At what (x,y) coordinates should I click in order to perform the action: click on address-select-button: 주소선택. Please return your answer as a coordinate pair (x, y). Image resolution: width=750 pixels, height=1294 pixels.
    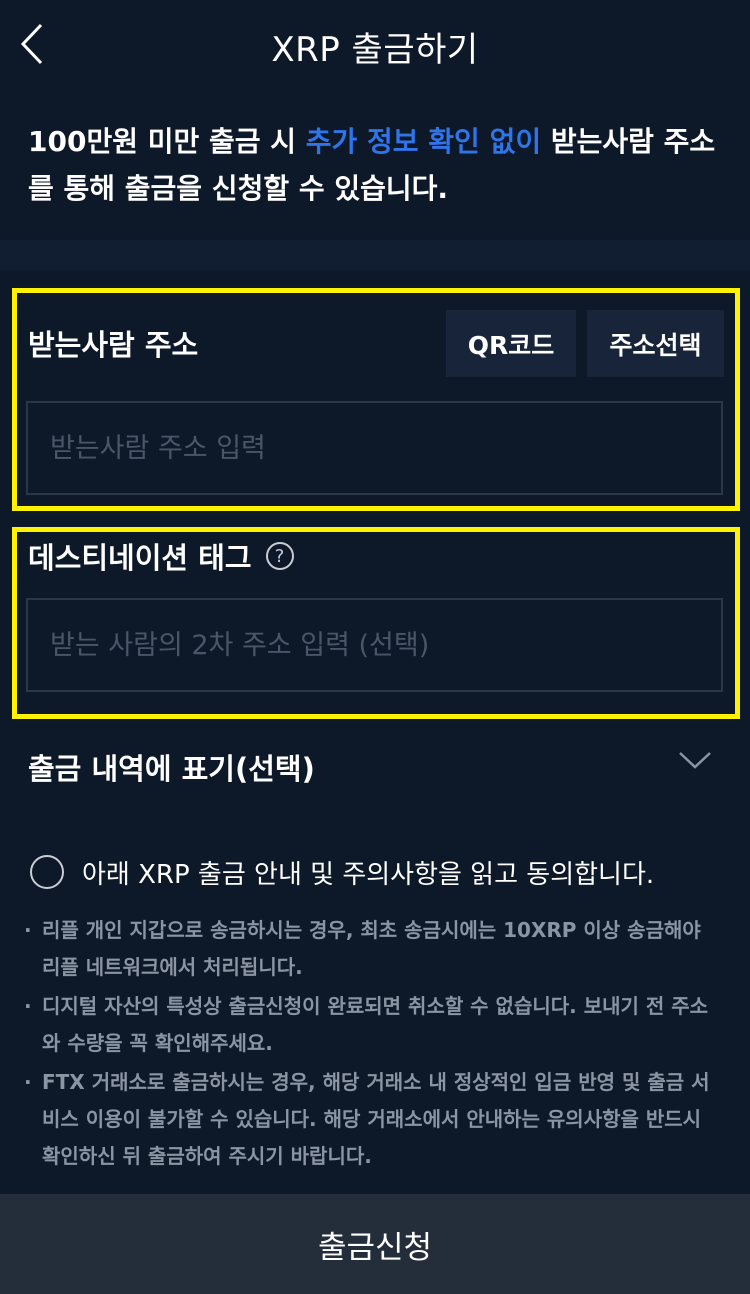
    Looking at the image, I should click on (655, 343).